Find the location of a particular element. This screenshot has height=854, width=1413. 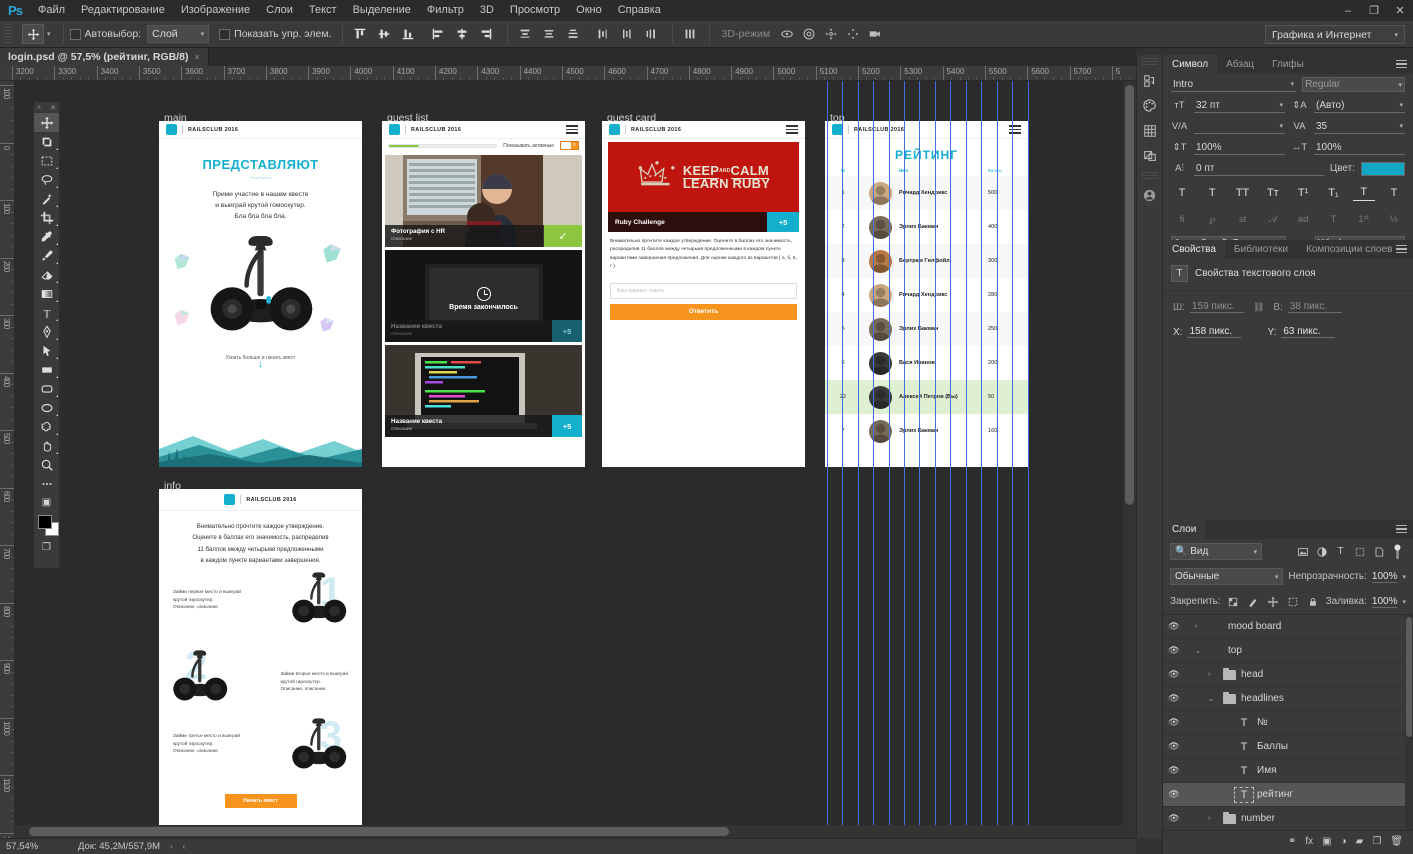

rectangle-tool is located at coordinates (46, 369).